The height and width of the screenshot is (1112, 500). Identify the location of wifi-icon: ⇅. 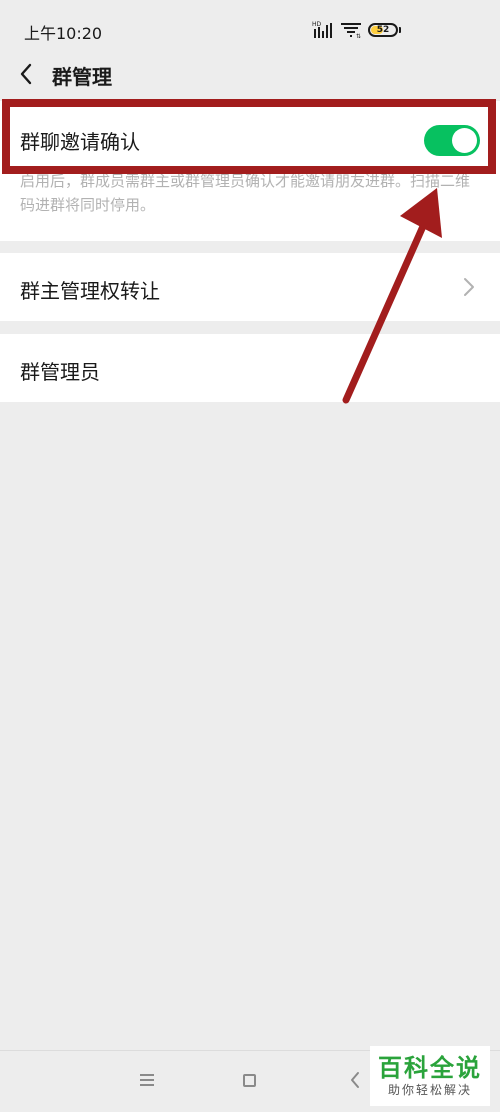
(351, 31).